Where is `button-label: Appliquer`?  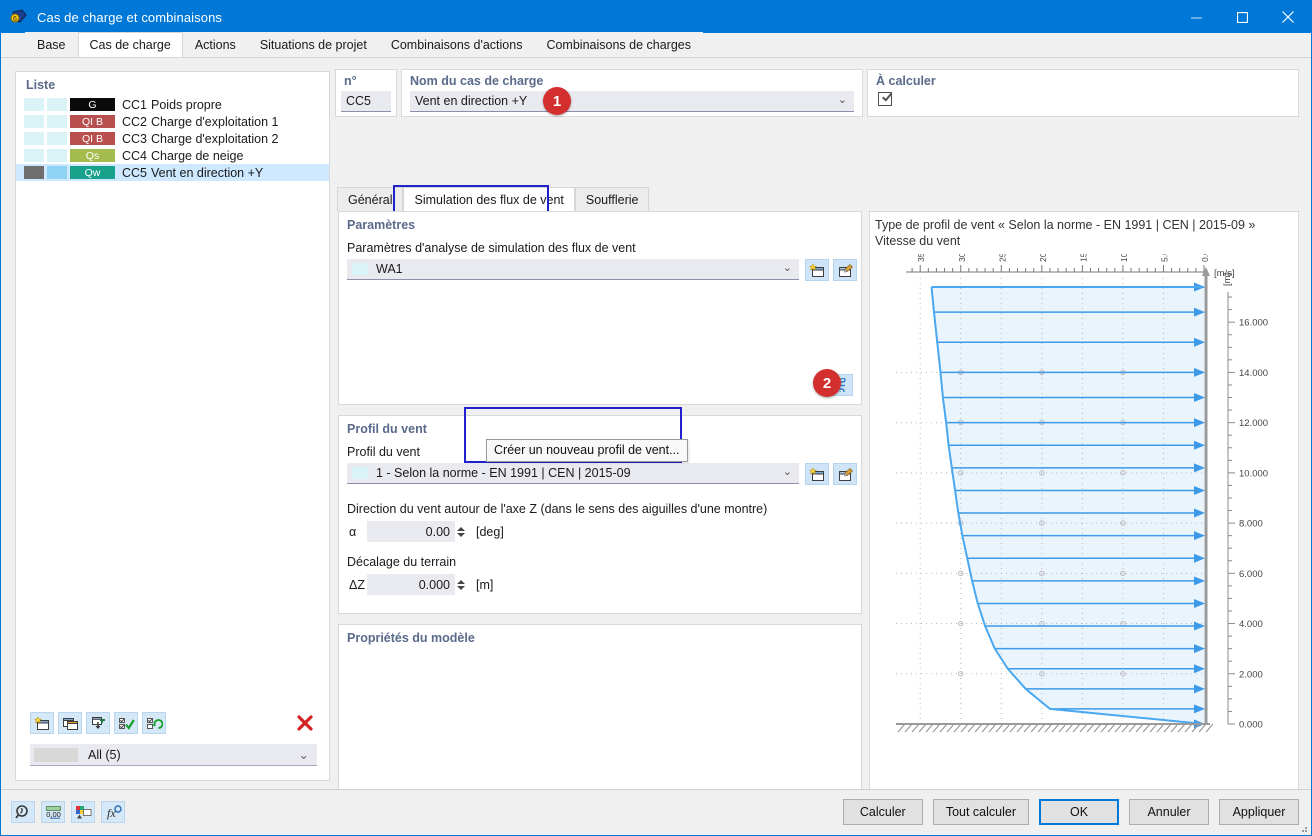
button-label: Appliquer is located at coordinates (1259, 812).